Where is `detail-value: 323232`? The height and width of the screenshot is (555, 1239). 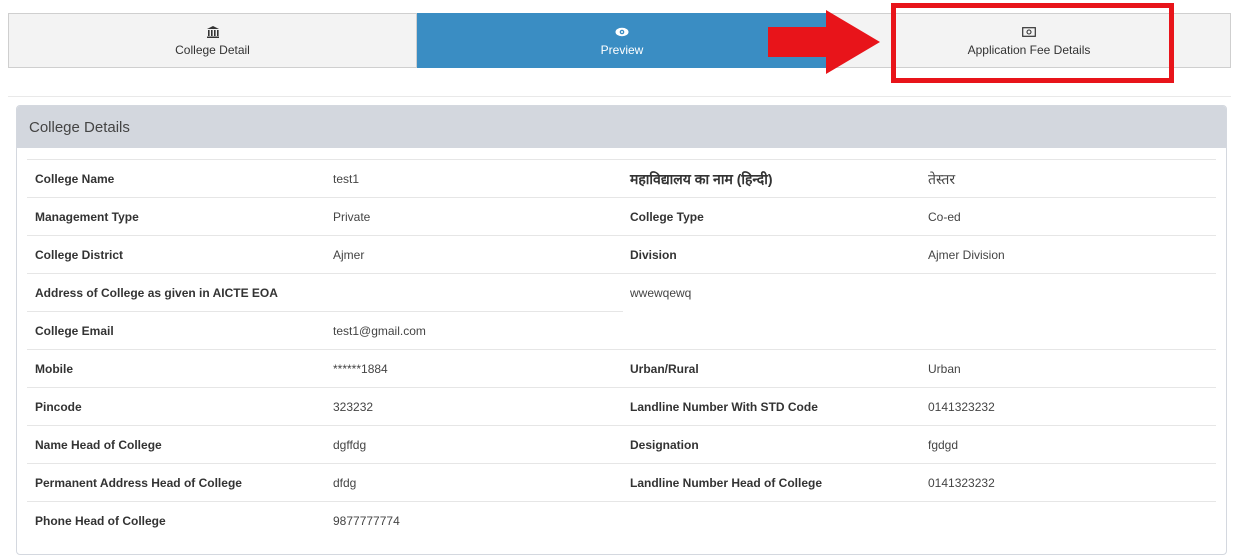
detail-value: 323232 is located at coordinates (353, 407).